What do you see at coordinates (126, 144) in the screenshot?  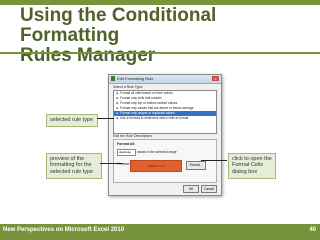 I see `format-all-heading: Format all:` at bounding box center [126, 144].